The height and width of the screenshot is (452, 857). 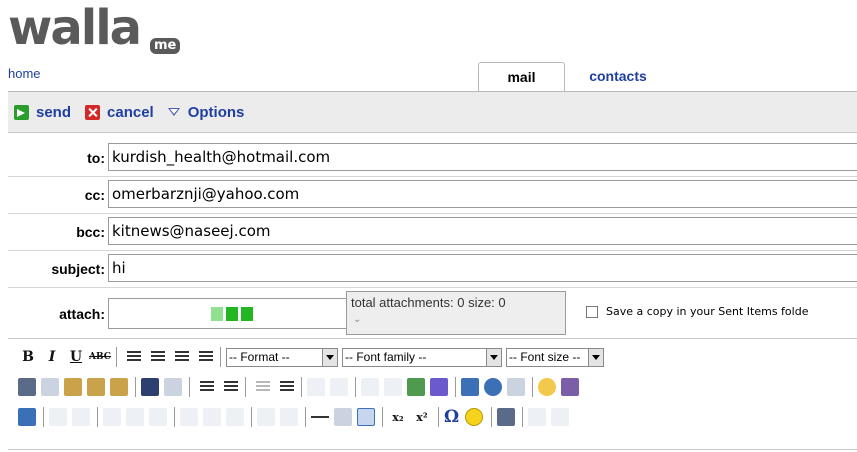 What do you see at coordinates (27, 417) in the screenshot?
I see `edit-html-icon` at bounding box center [27, 417].